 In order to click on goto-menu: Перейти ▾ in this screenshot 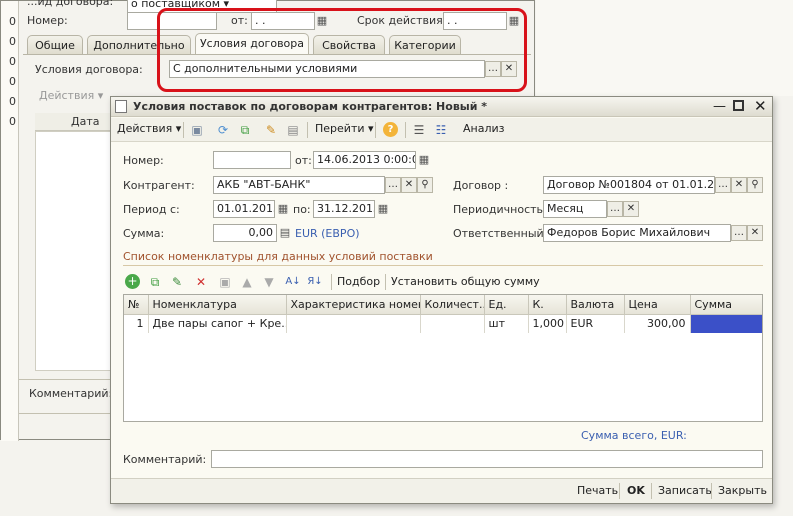, I will do `click(344, 130)`.